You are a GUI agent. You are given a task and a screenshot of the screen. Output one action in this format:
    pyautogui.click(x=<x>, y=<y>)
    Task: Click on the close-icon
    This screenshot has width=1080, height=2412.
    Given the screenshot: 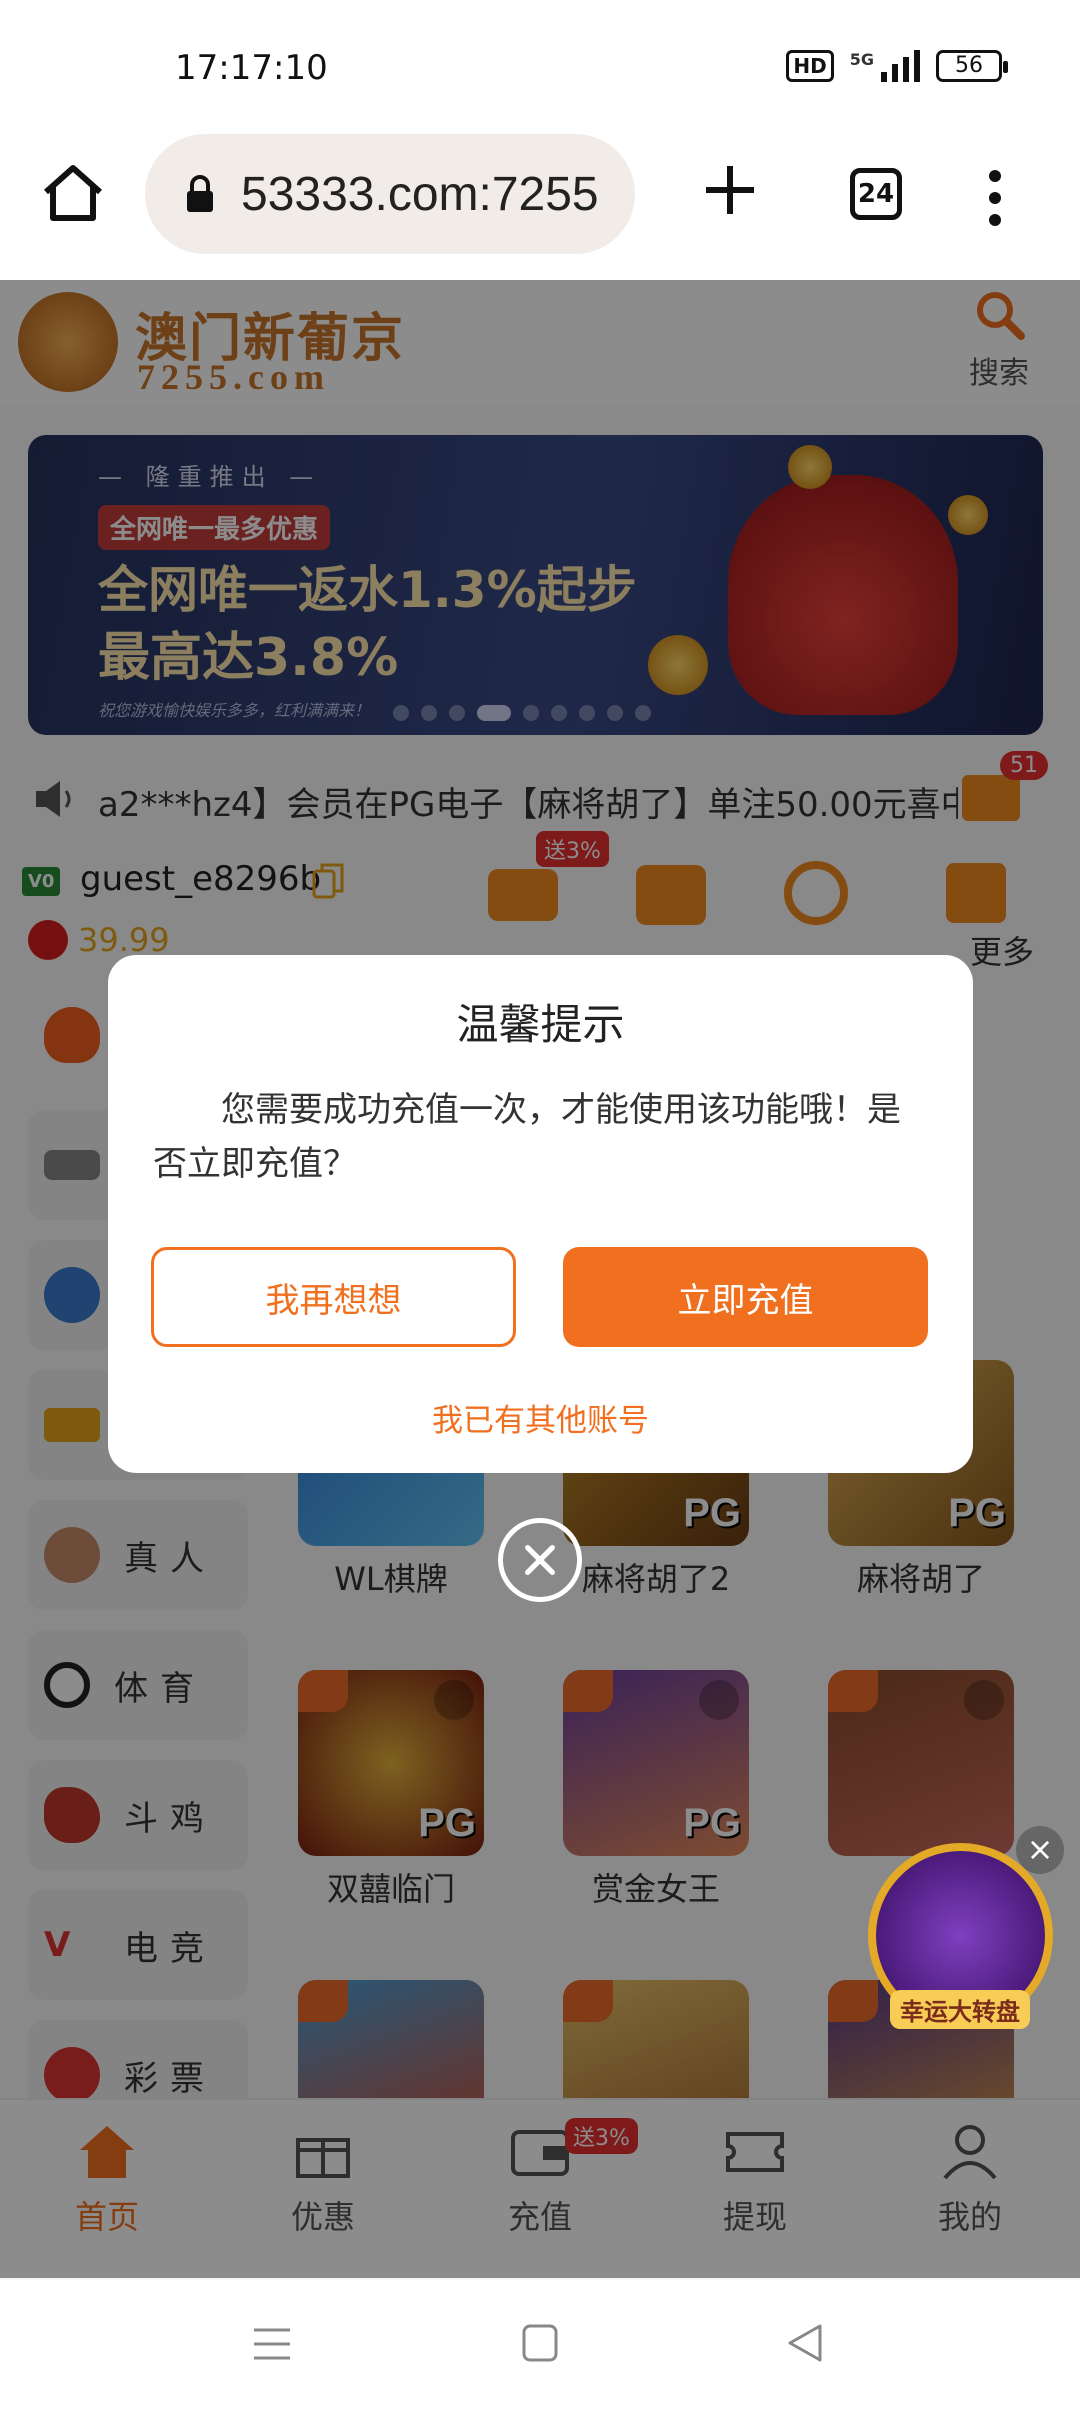 What is the action you would take?
    pyautogui.click(x=540, y=1560)
    